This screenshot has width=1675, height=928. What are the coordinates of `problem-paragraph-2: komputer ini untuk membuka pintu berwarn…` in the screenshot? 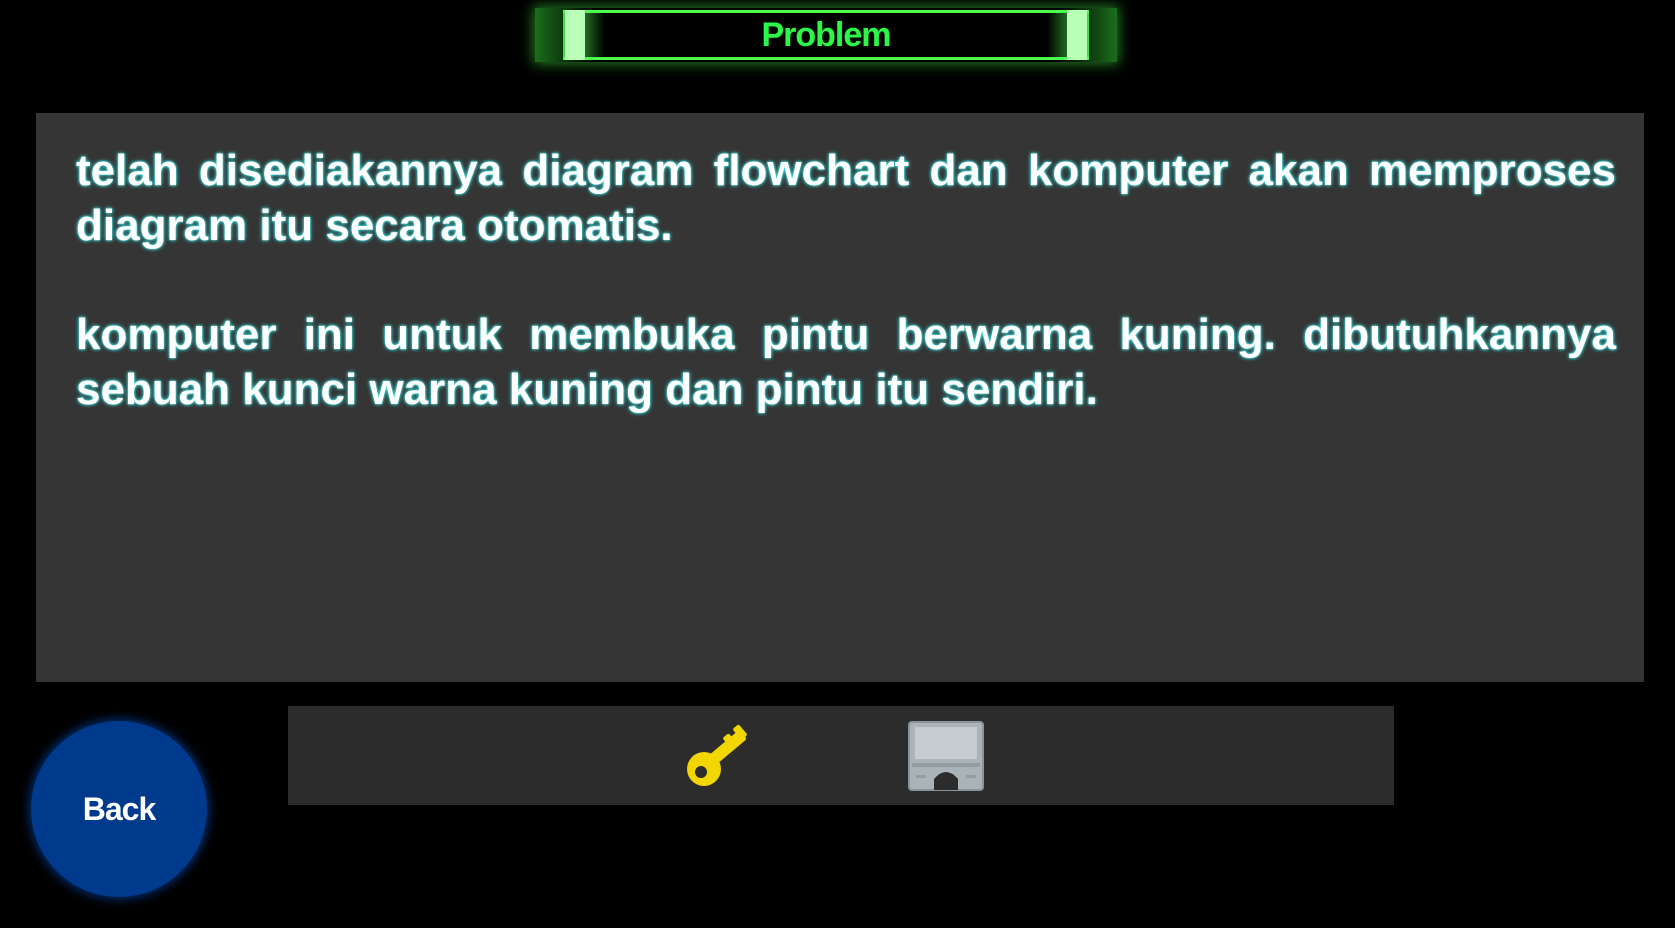 It's located at (846, 362).